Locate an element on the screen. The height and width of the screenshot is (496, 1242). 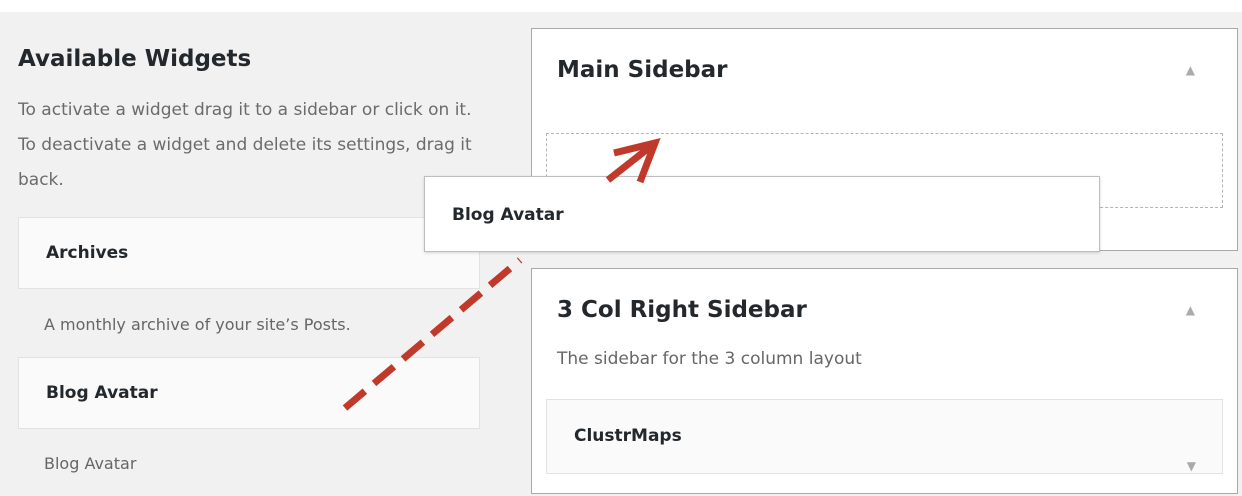
widget-label: ClustrMaps is located at coordinates (628, 436).